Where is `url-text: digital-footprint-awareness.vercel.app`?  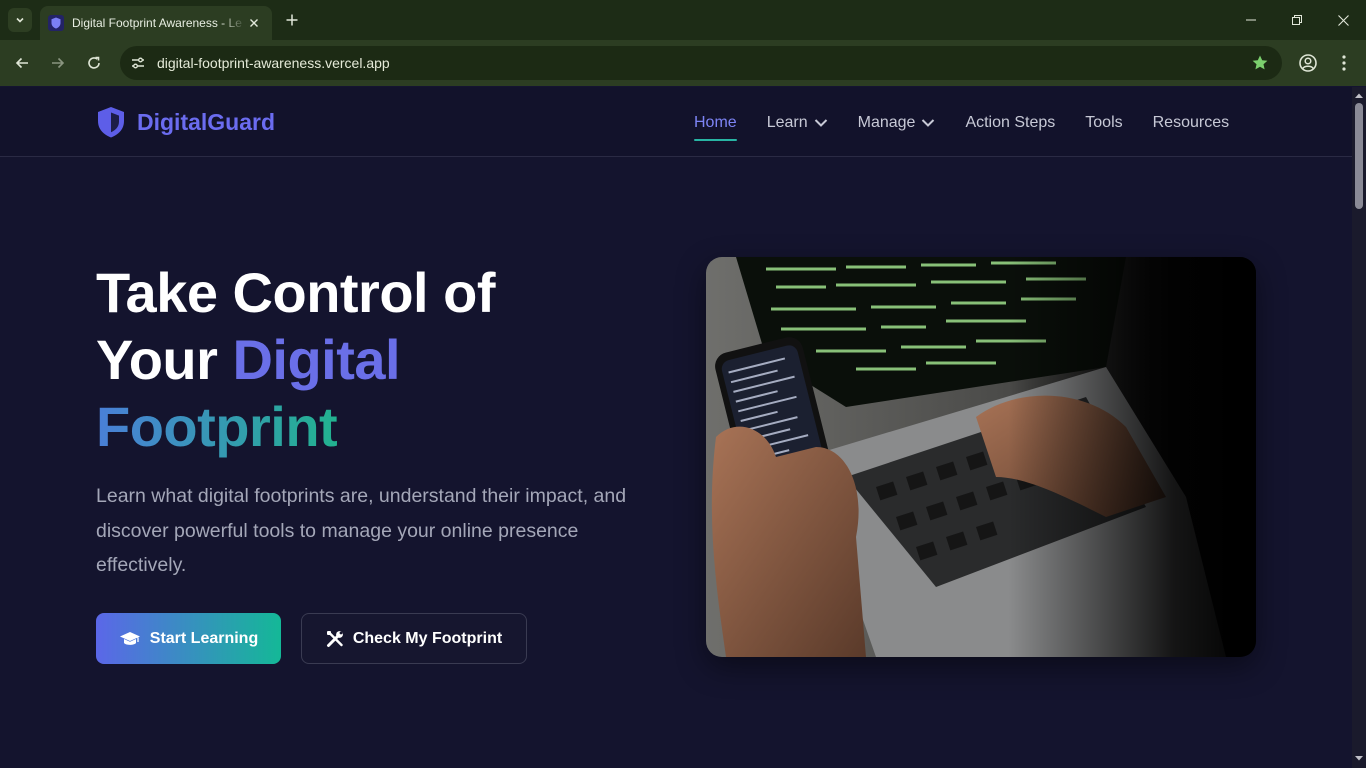
url-text: digital-footprint-awareness.vercel.app is located at coordinates (273, 63).